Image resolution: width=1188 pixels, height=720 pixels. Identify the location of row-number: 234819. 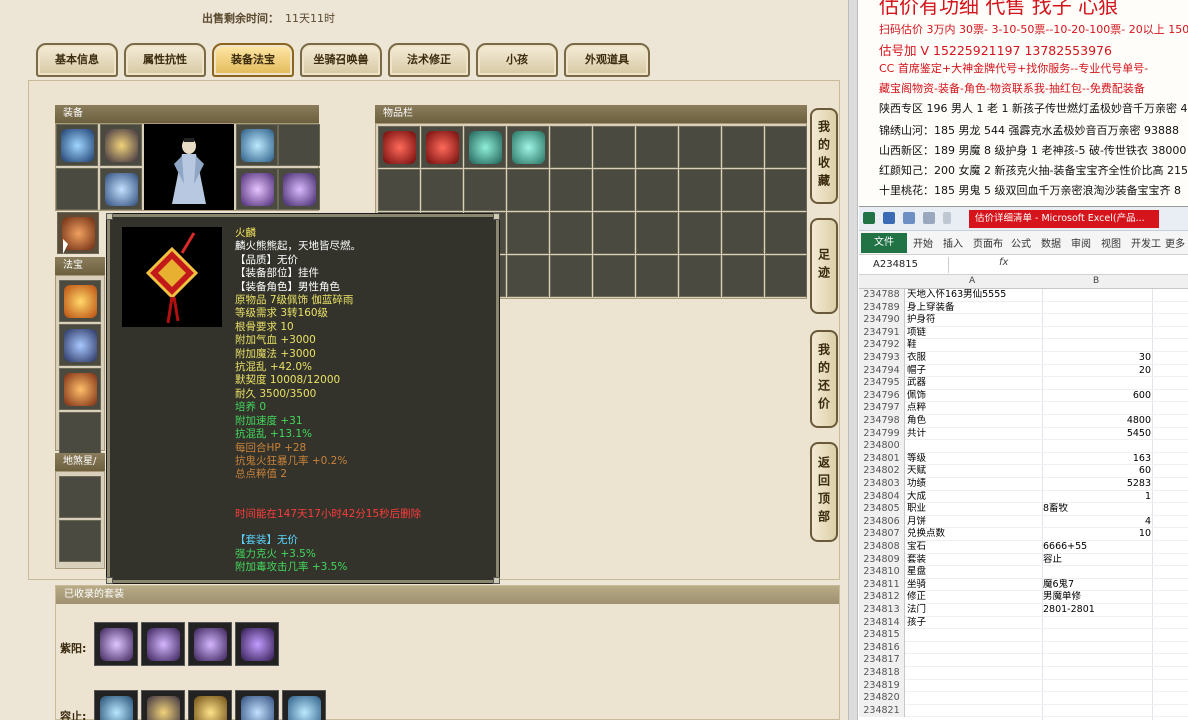
(882, 686).